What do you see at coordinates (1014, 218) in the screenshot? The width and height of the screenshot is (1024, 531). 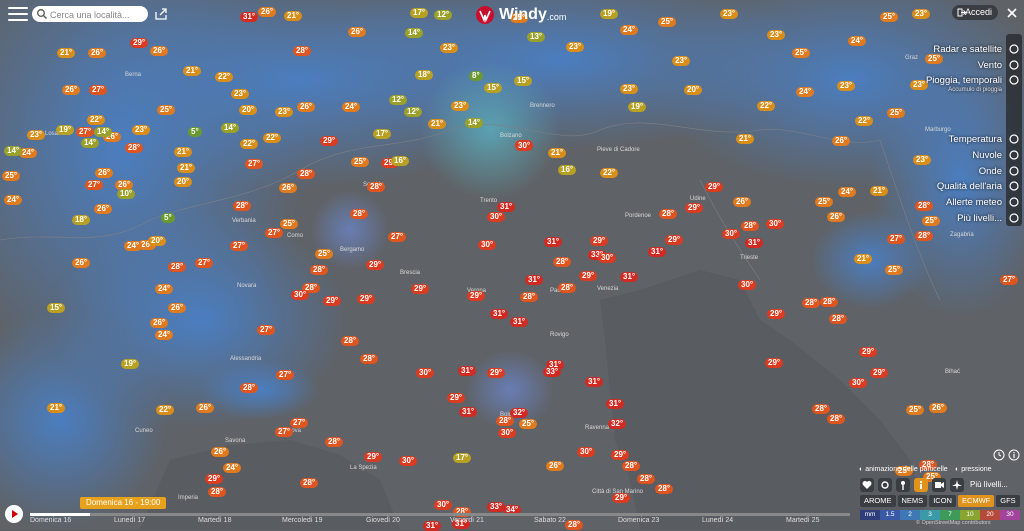 I see `more-layers-icon` at bounding box center [1014, 218].